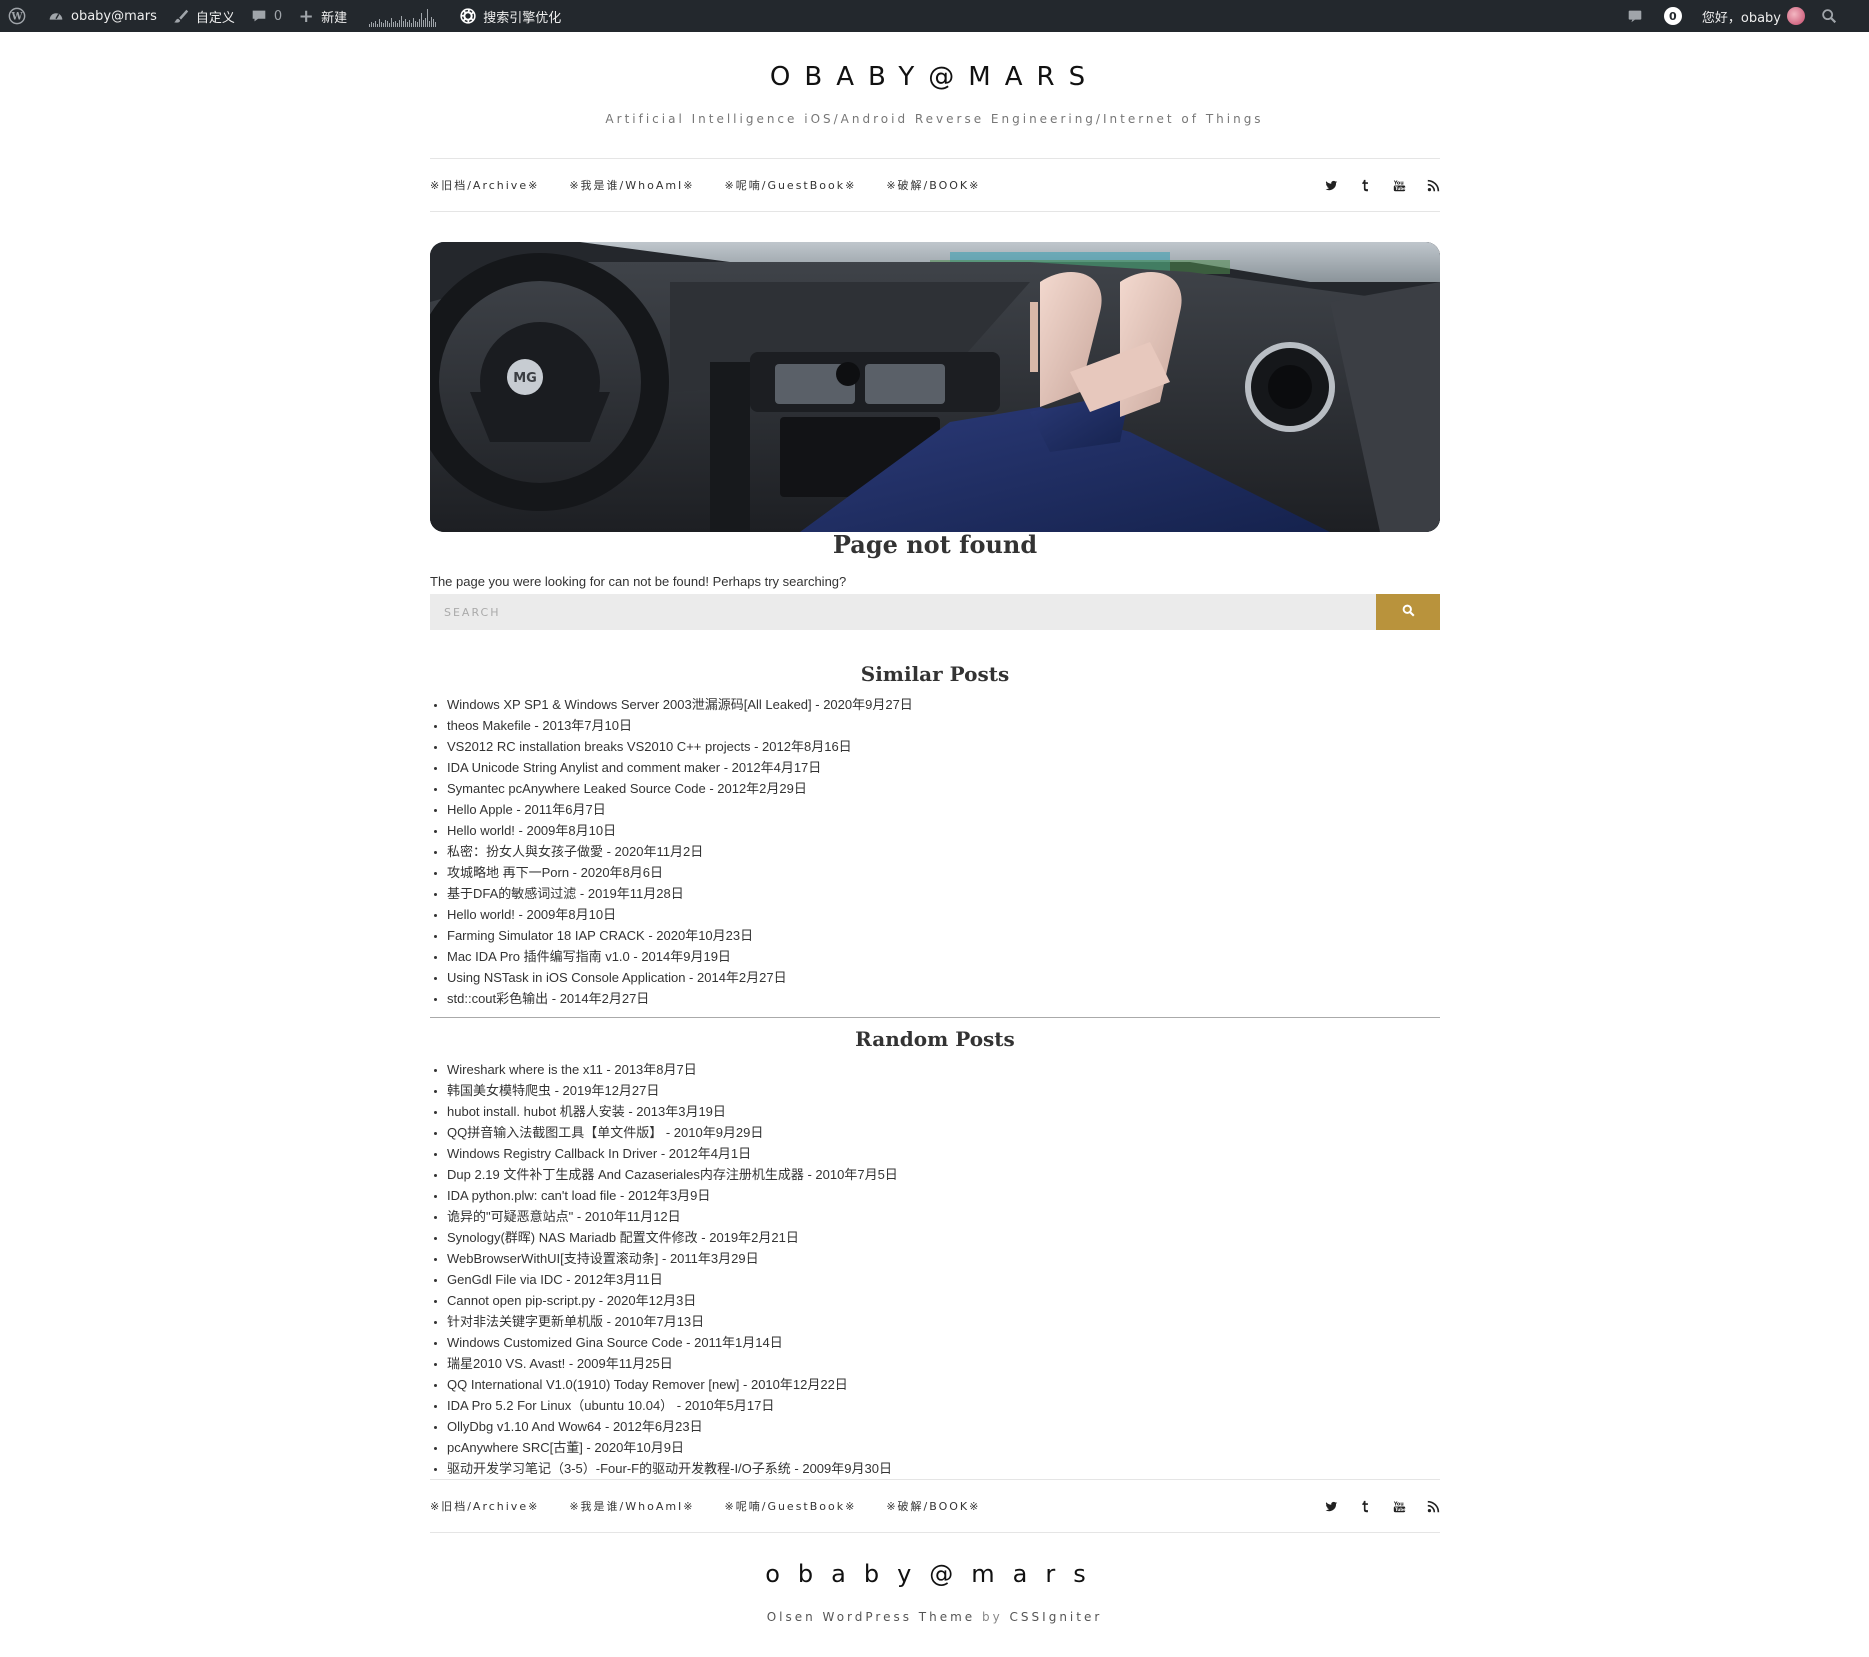 The image size is (1869, 1657). I want to click on search-input, so click(903, 612).